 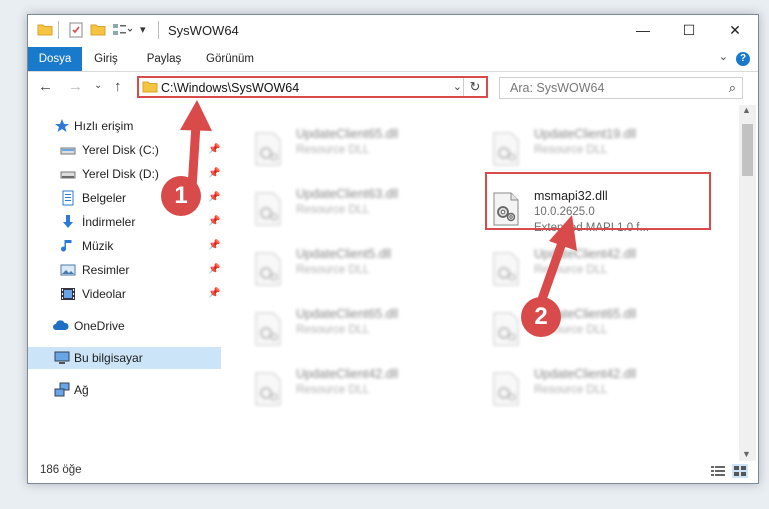 What do you see at coordinates (747, 150) in the screenshot?
I see `scroll-thumb` at bounding box center [747, 150].